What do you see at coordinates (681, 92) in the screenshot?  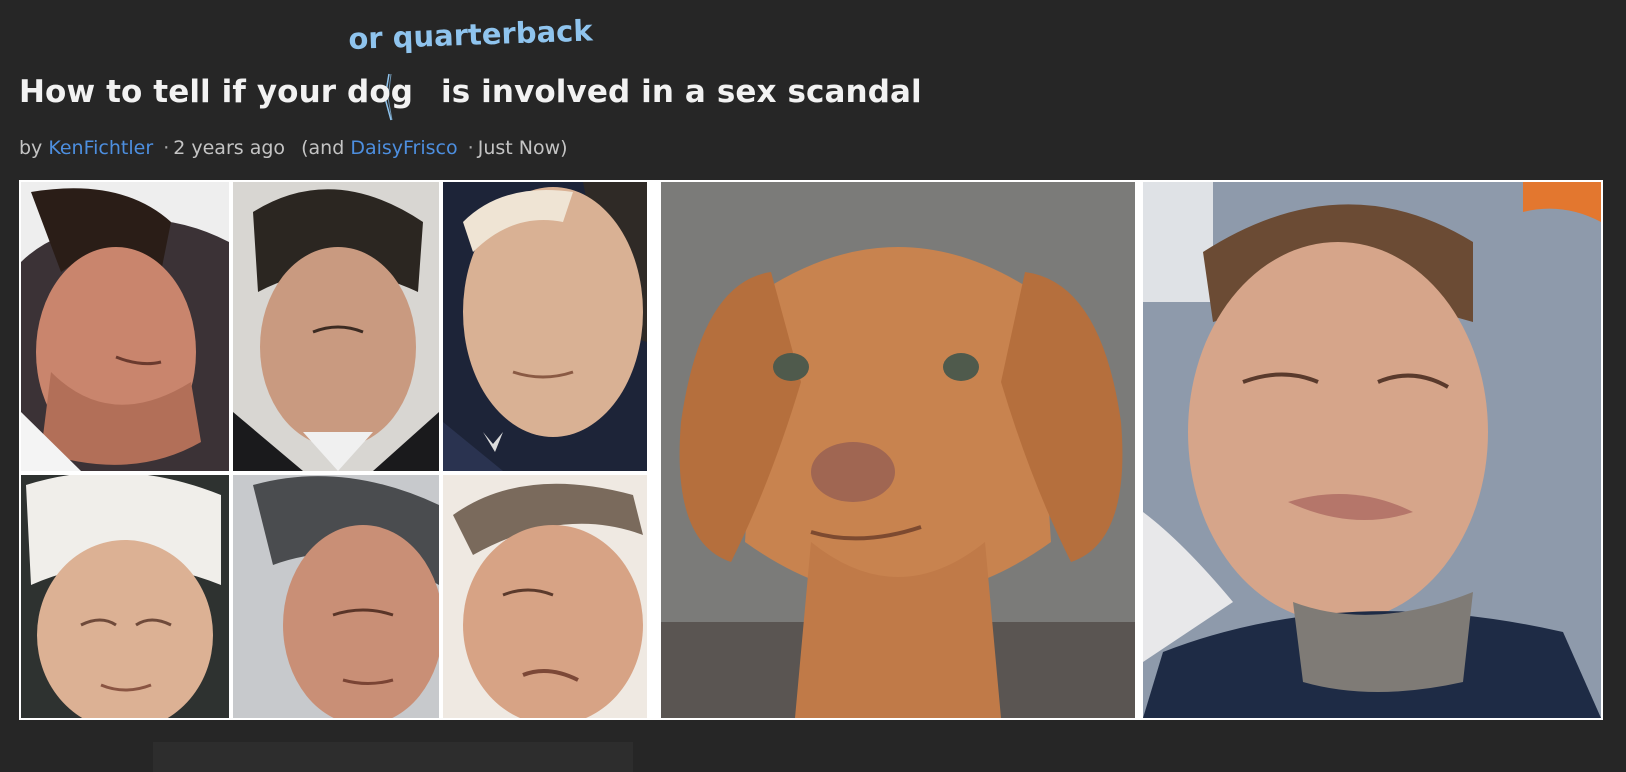 I see `title-part-after: is involved in a sex scandal` at bounding box center [681, 92].